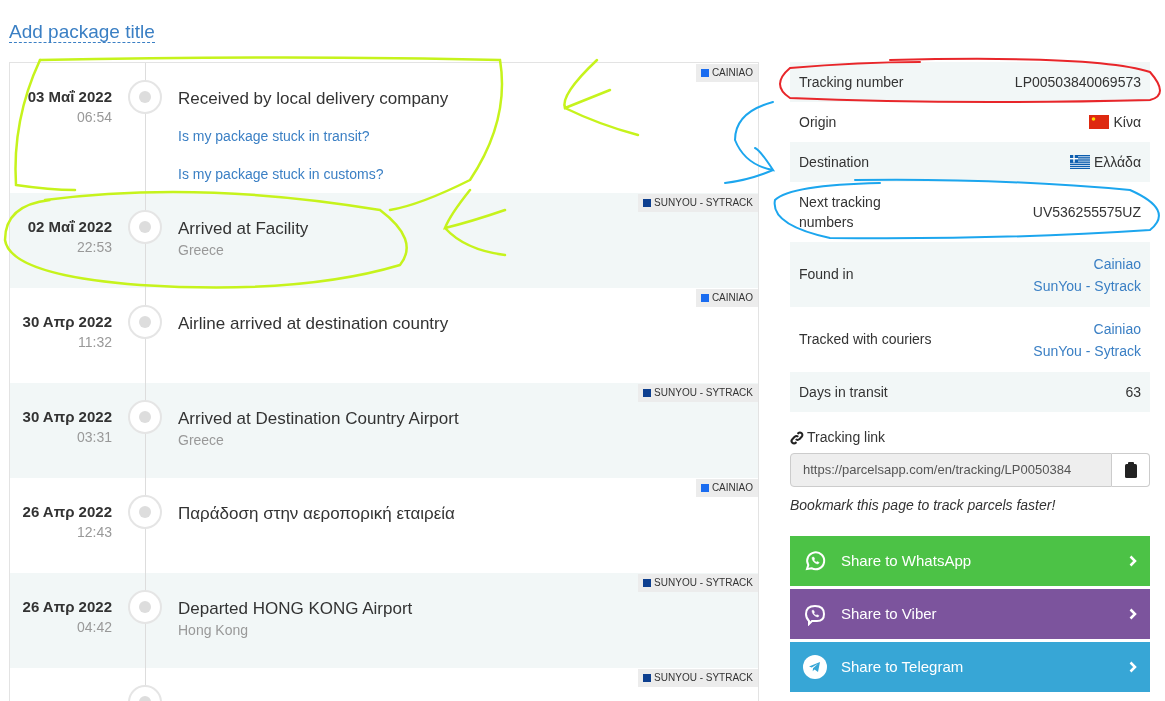  I want to click on event-time: 06:54, so click(93, 117).